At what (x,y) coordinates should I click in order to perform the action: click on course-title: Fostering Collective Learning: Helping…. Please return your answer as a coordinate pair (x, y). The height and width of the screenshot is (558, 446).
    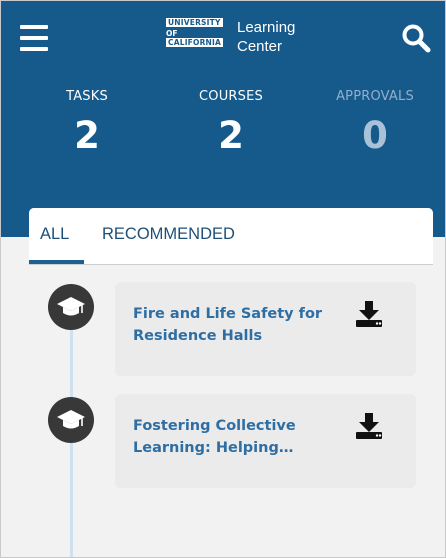
    Looking at the image, I should click on (214, 437).